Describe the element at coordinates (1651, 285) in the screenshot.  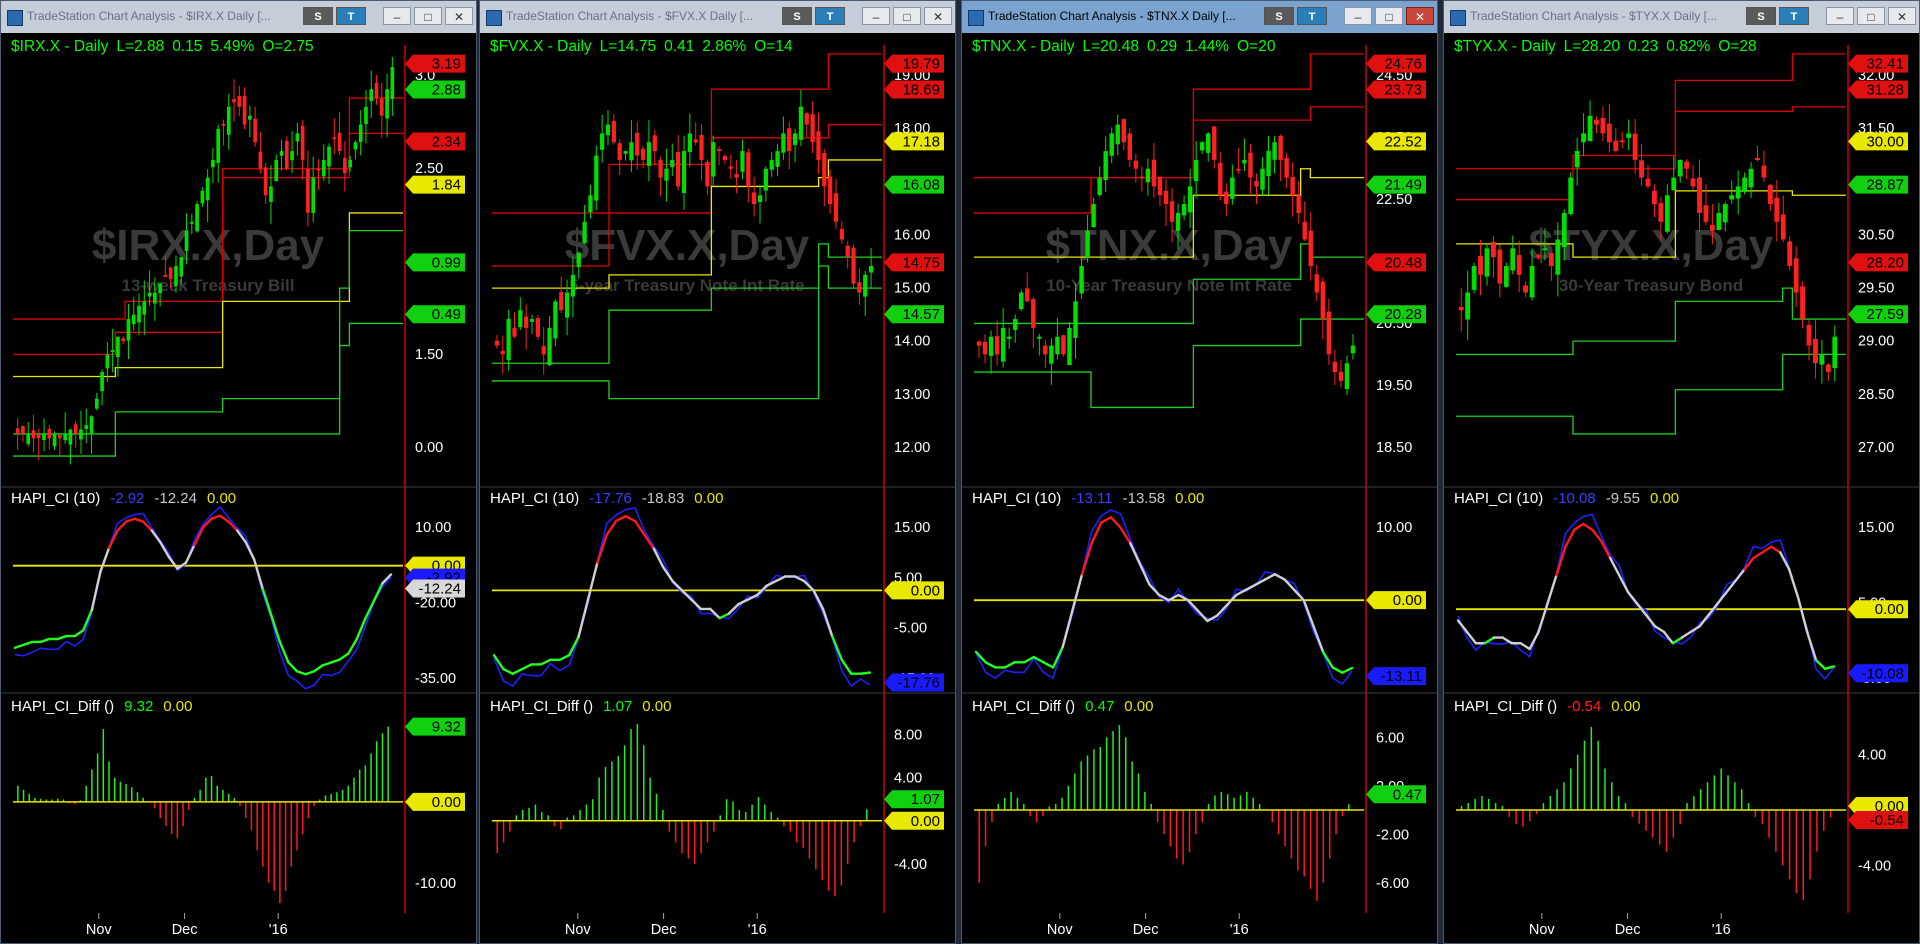
I see `symbol-description-watermark: 30-Year Treasury Bond` at that location.